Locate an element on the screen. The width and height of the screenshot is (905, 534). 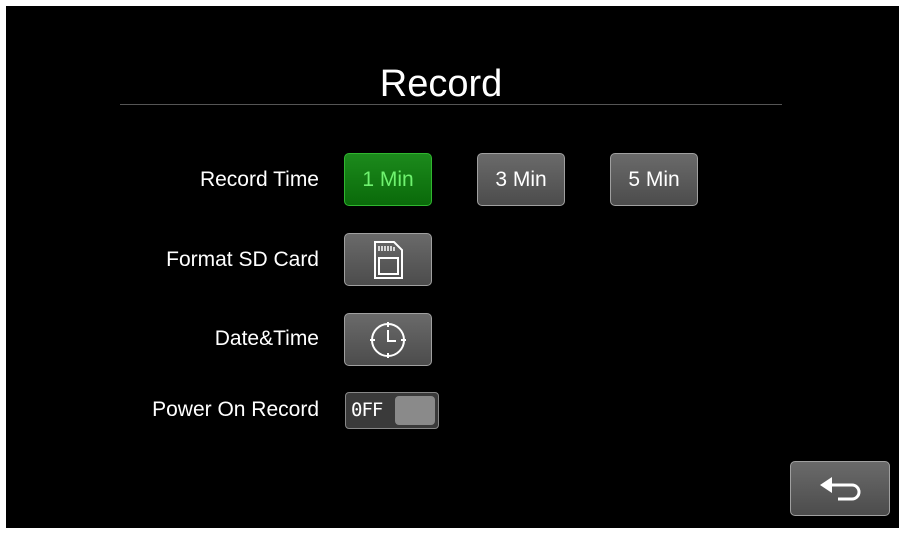
record-time-label: Record Time is located at coordinates (259, 179).